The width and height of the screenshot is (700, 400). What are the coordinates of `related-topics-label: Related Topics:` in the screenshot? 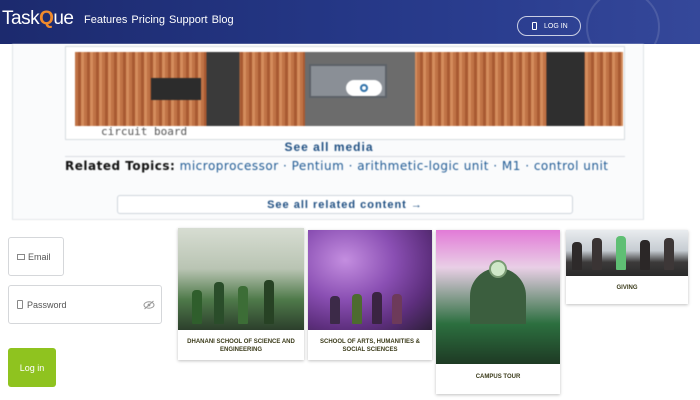 It's located at (120, 166).